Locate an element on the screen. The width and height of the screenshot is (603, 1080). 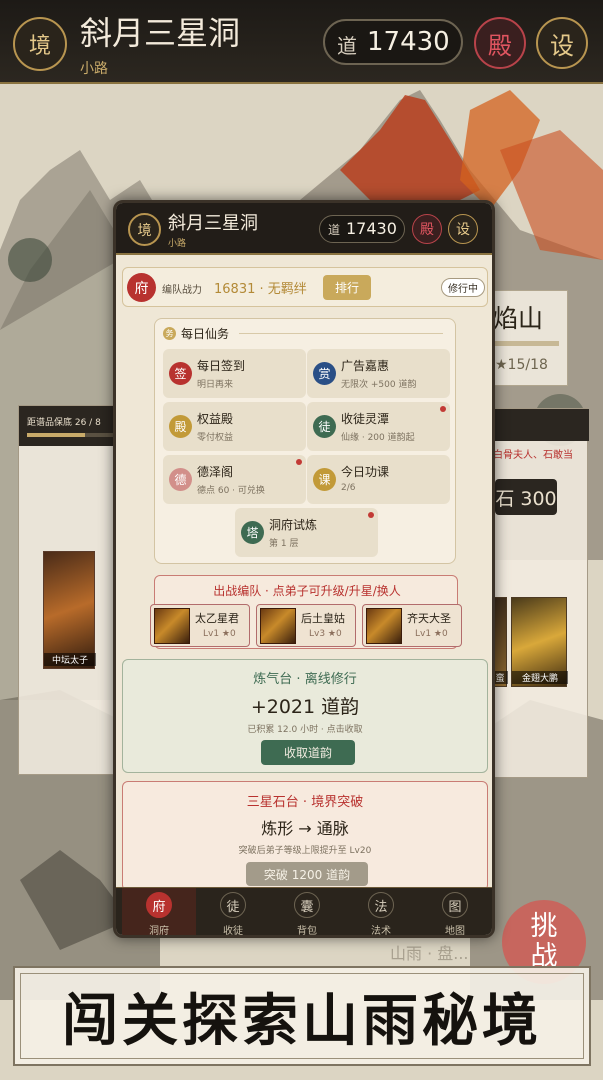
team-power-bar: 府 编队战力 16831 · 无羁绊 排行 修行中 is located at coordinates (305, 287).